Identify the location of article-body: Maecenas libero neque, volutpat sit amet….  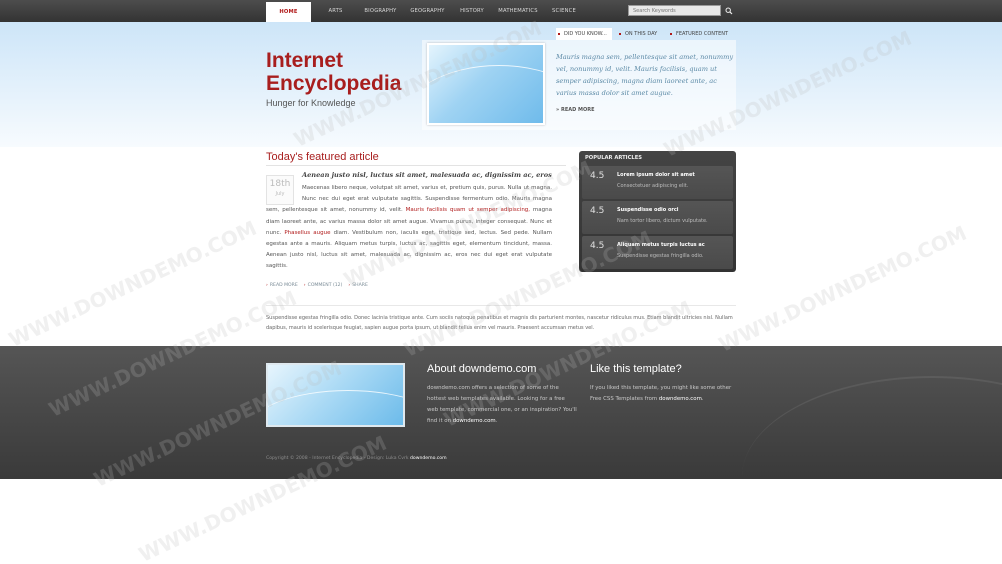
(409, 228).